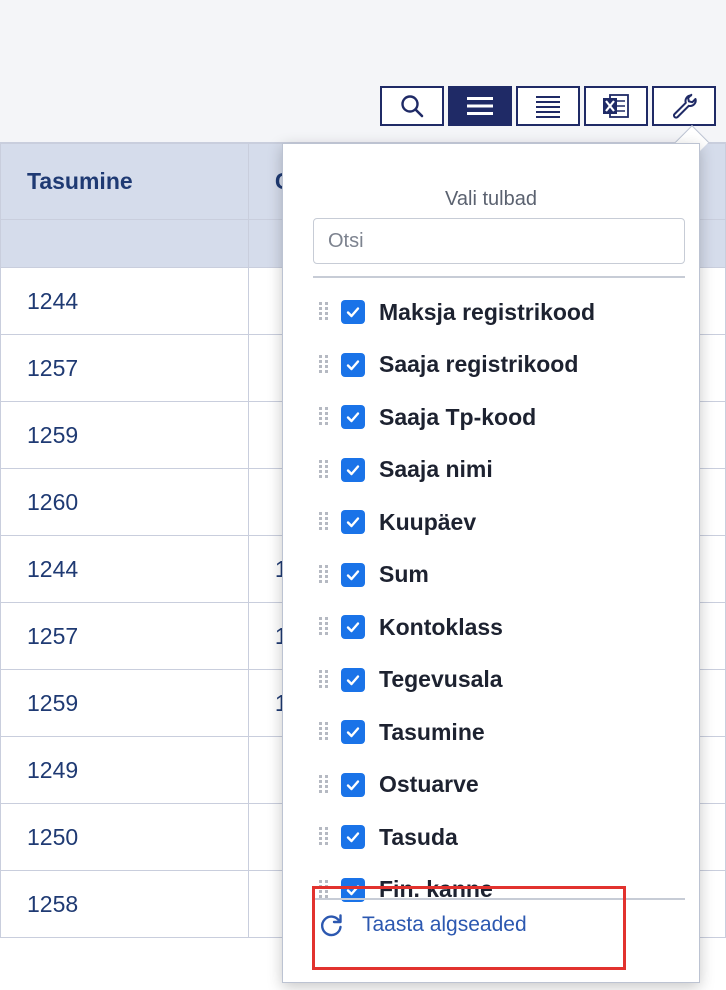  I want to click on table-toolbar, so click(548, 106).